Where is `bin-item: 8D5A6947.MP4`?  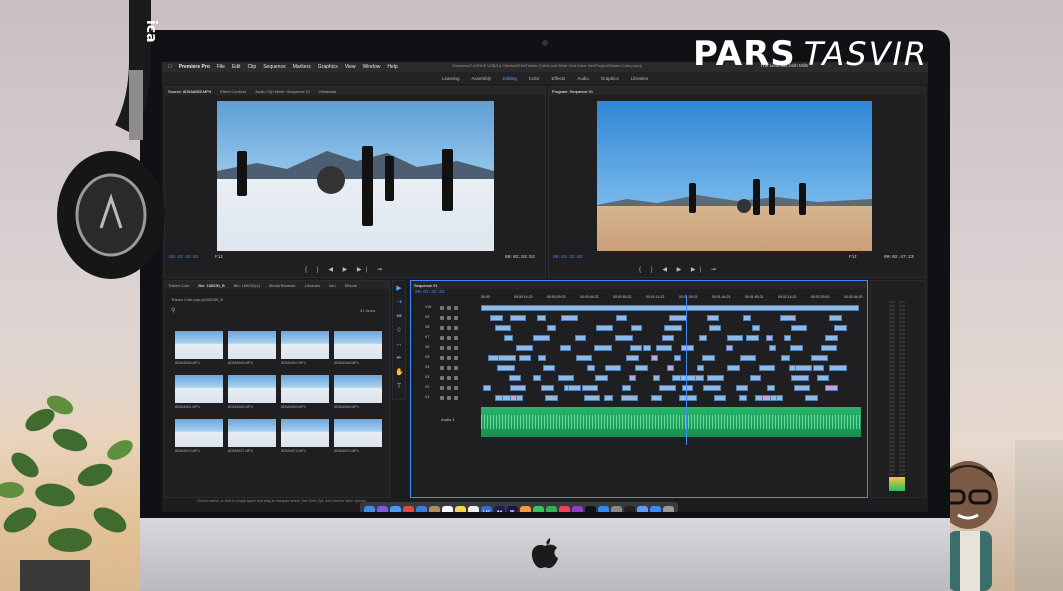
bin-item: 8D5A6947.MP4 is located at coordinates (305, 350).